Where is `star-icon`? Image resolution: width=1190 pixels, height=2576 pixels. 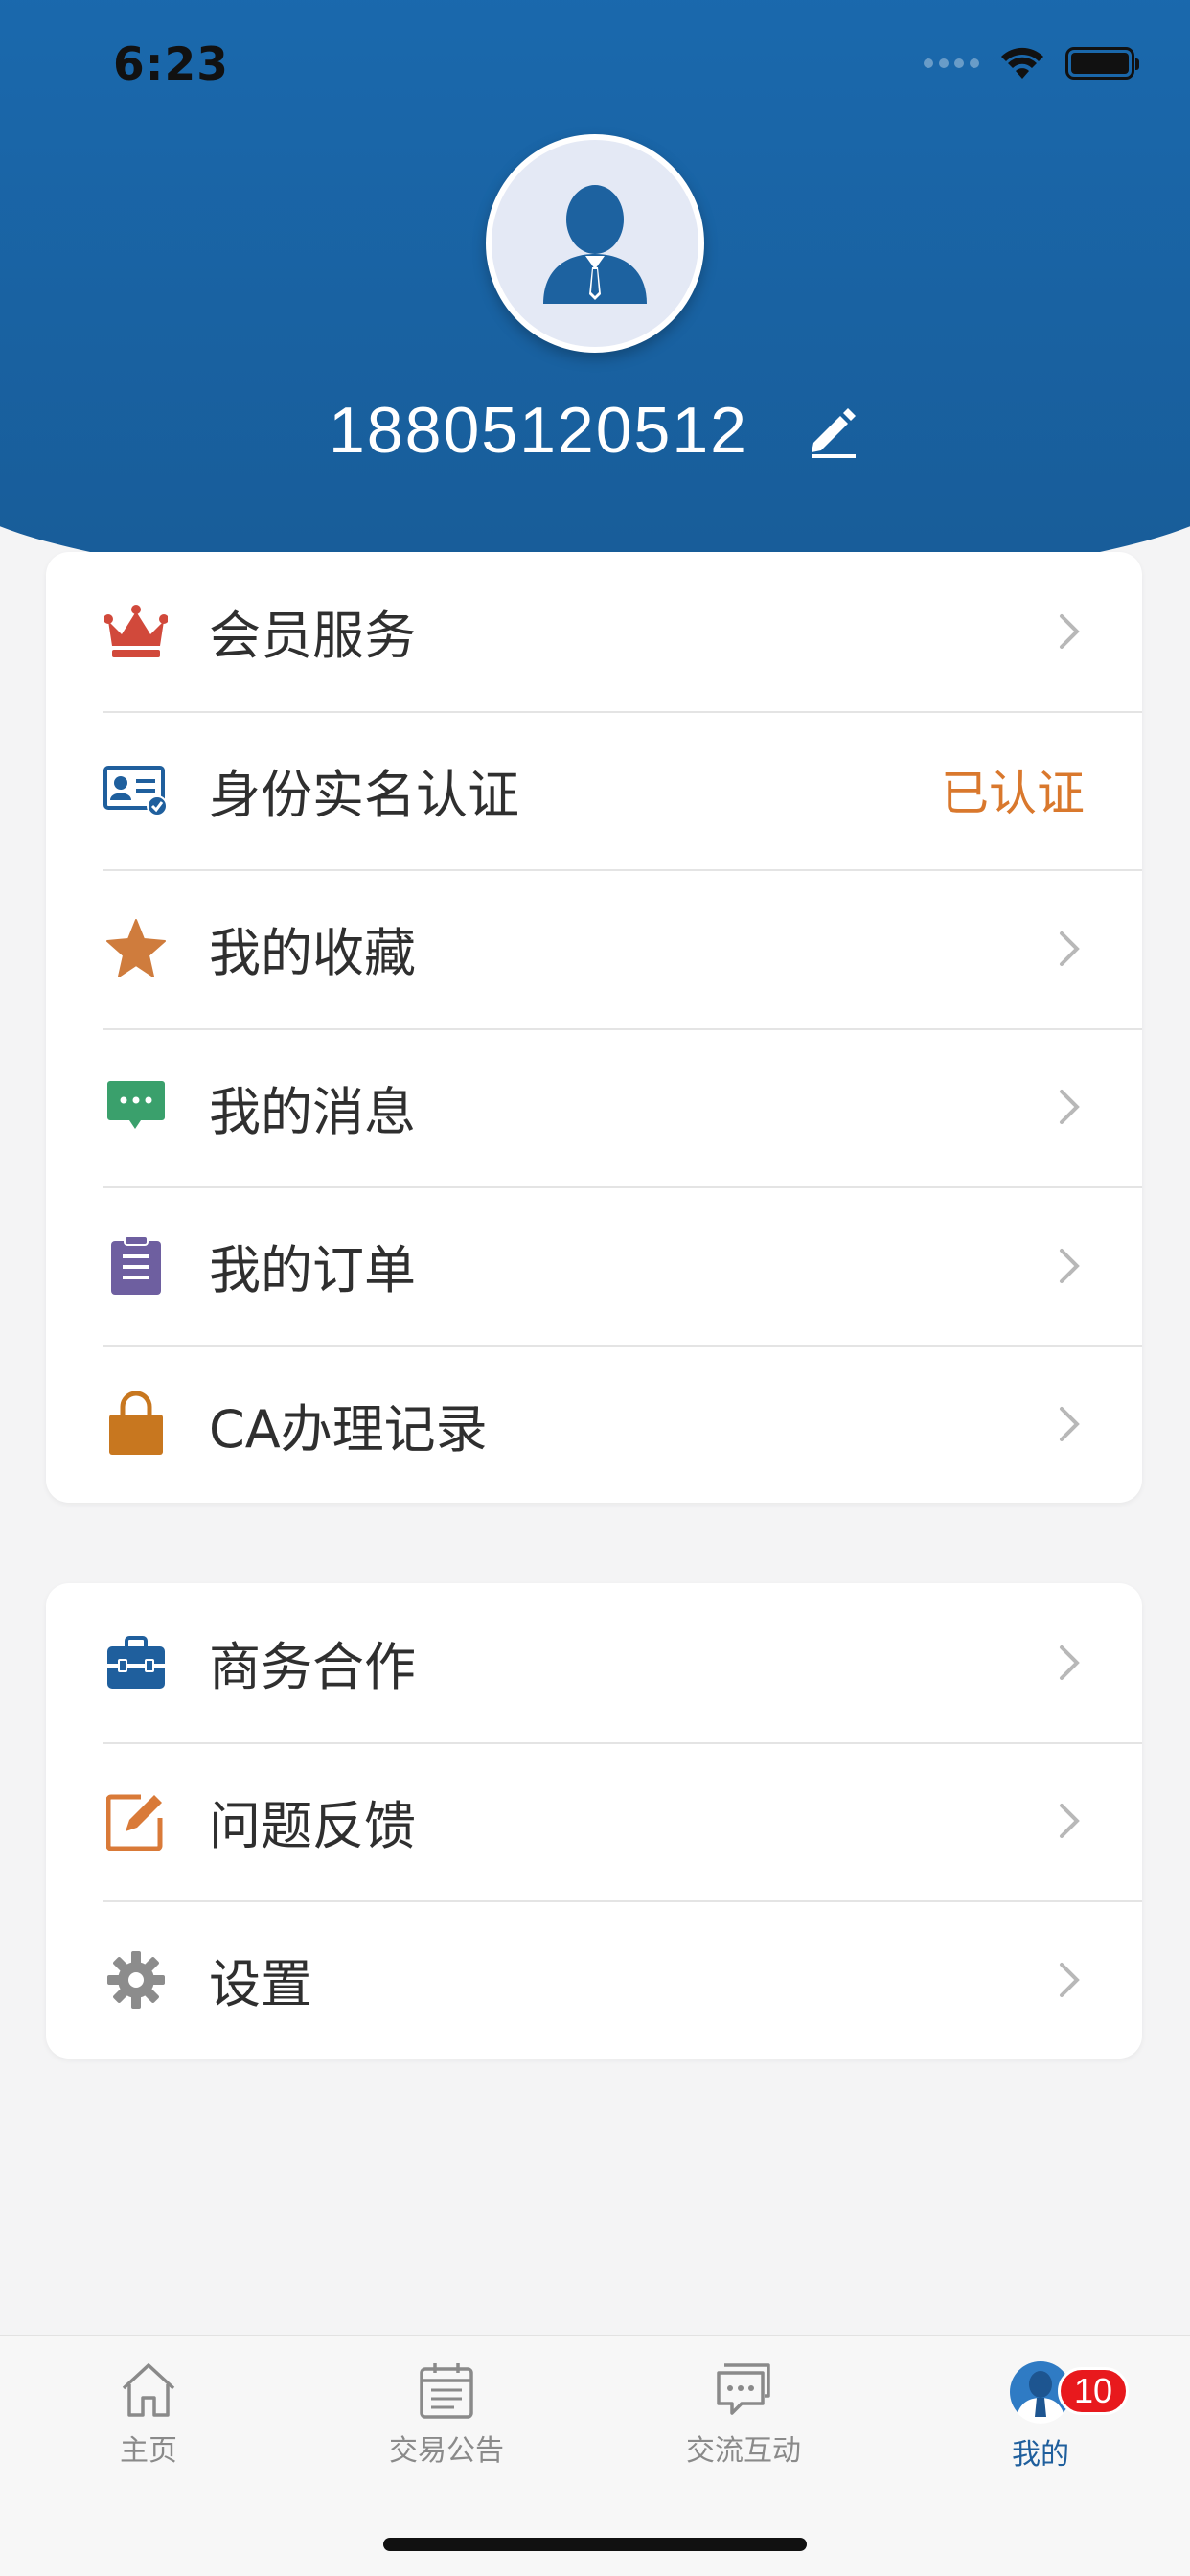 star-icon is located at coordinates (136, 948).